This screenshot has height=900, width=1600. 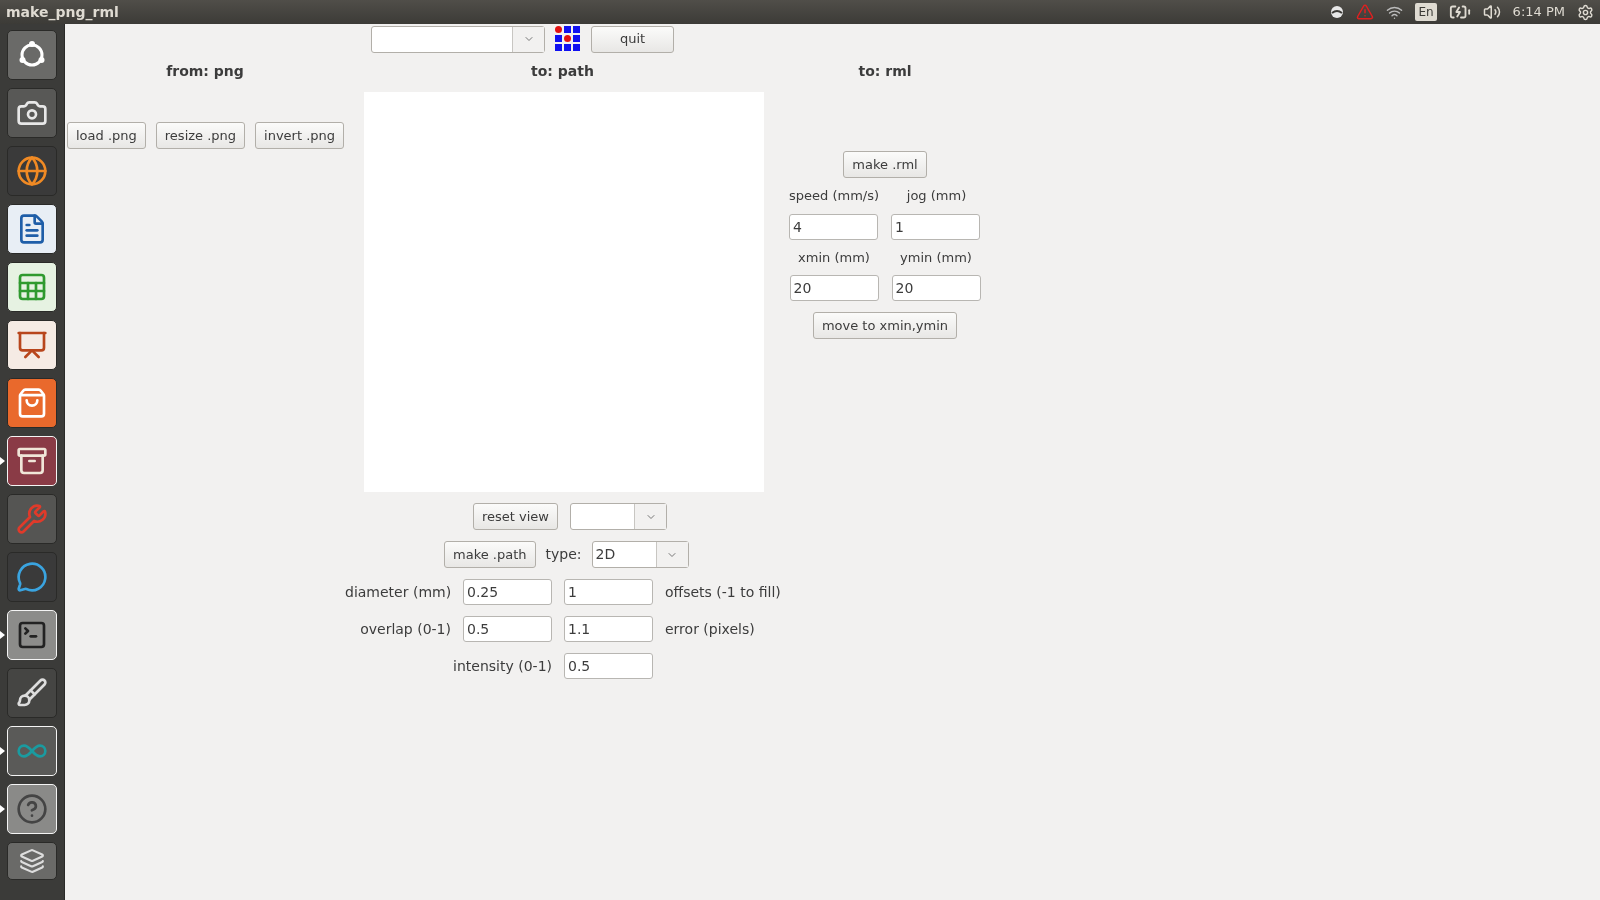 What do you see at coordinates (834, 196) in the screenshot?
I see `field-label: speed (mm/s)` at bounding box center [834, 196].